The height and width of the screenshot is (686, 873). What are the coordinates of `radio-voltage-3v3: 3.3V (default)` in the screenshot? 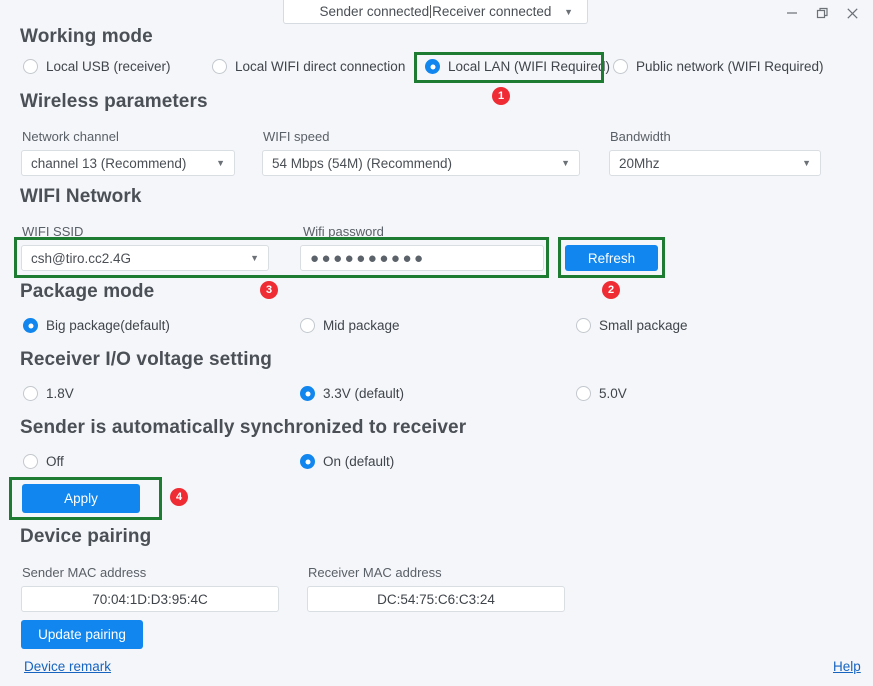 It's located at (352, 393).